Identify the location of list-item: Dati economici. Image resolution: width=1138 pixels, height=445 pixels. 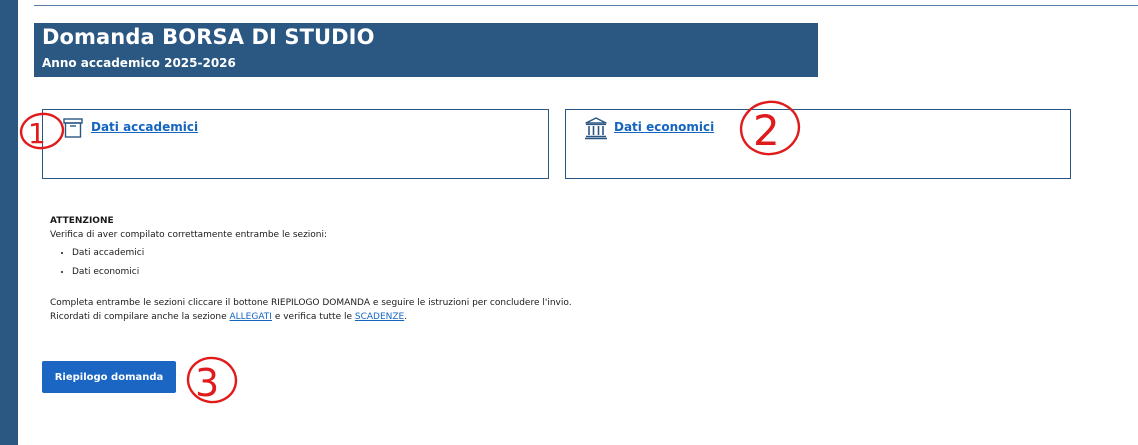
(411, 272).